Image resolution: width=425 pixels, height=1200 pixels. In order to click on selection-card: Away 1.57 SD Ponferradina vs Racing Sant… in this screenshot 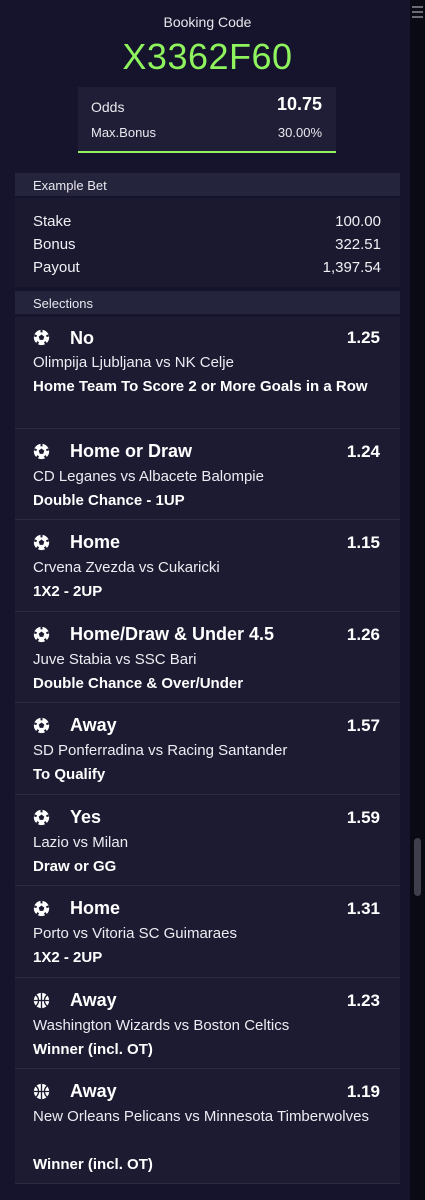, I will do `click(207, 749)`.